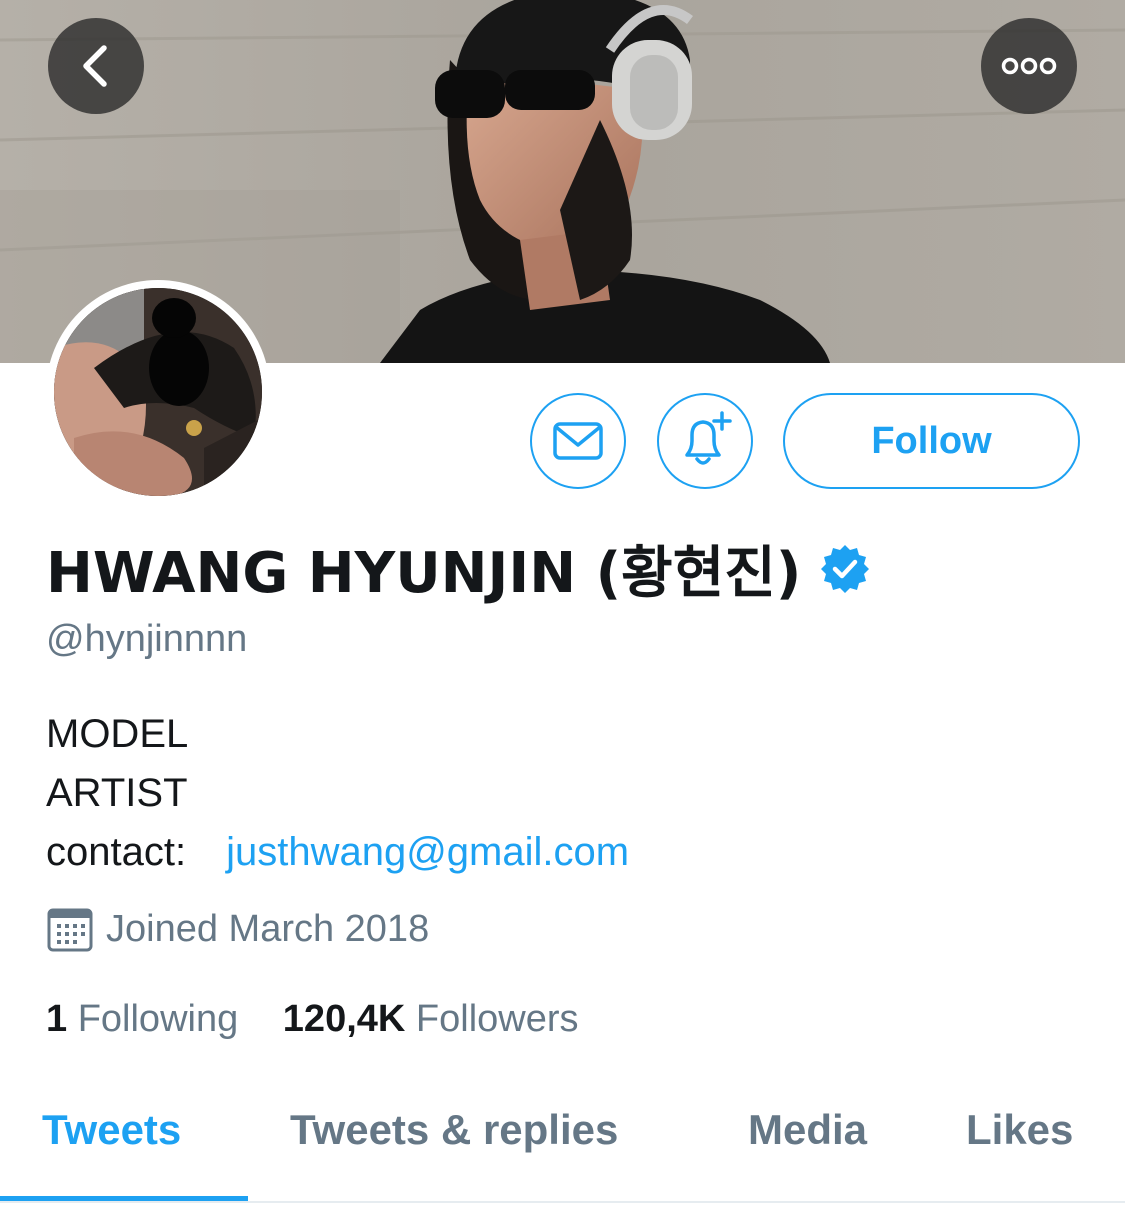  I want to click on followers-count: 120,4K, so click(344, 1019).